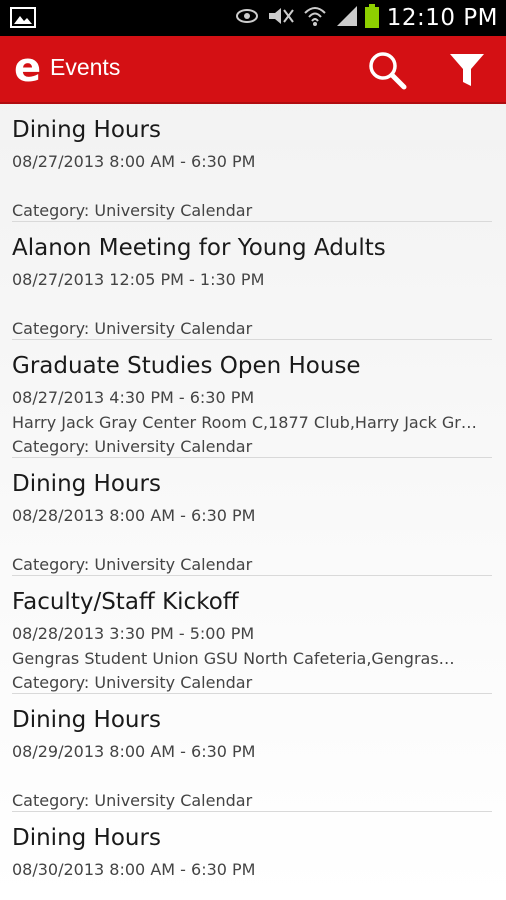 This screenshot has width=506, height=900. Describe the element at coordinates (315, 18) in the screenshot. I see `wifi-icon` at that location.